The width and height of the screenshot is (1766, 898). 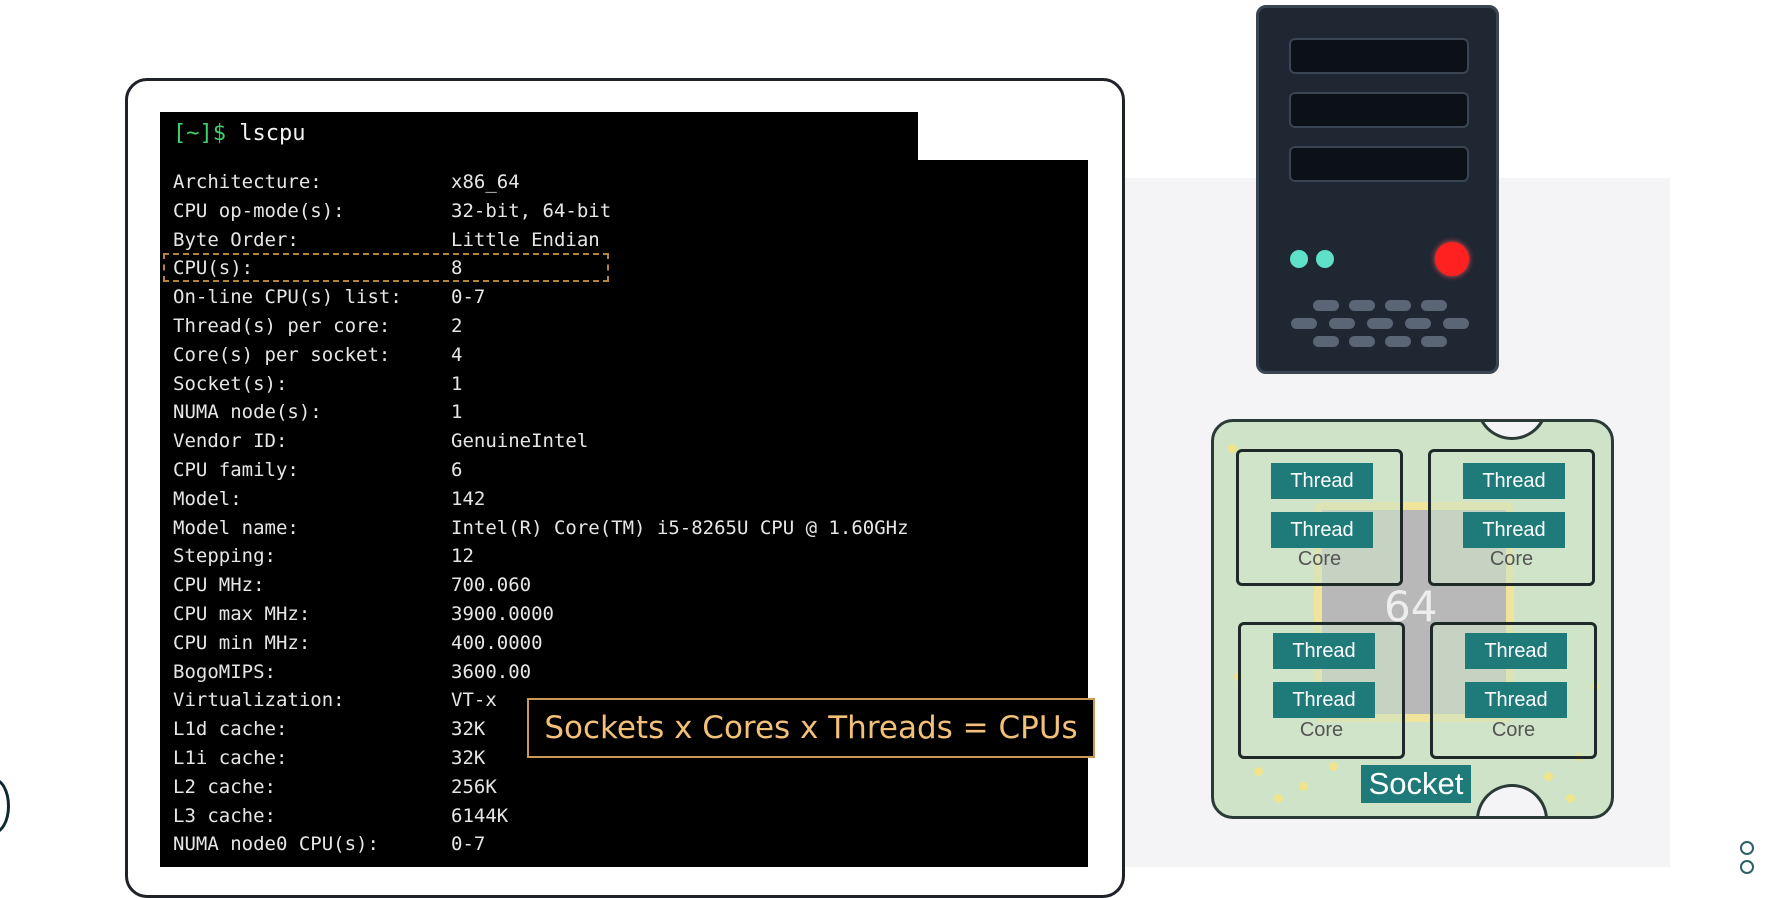 What do you see at coordinates (247, 412) in the screenshot?
I see `lscpu-key: NUMA node(s):` at bounding box center [247, 412].